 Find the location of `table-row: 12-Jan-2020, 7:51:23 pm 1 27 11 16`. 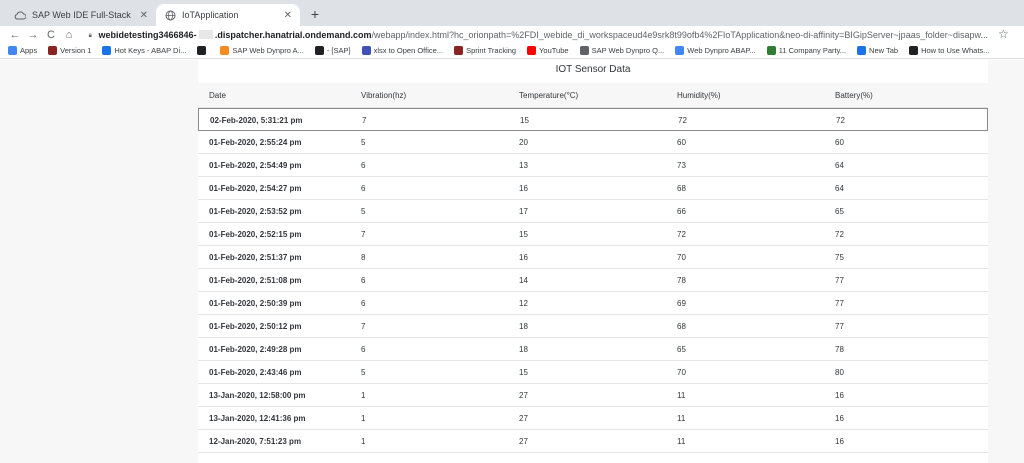

table-row: 12-Jan-2020, 7:51:23 pm 1 27 11 16 is located at coordinates (593, 441).